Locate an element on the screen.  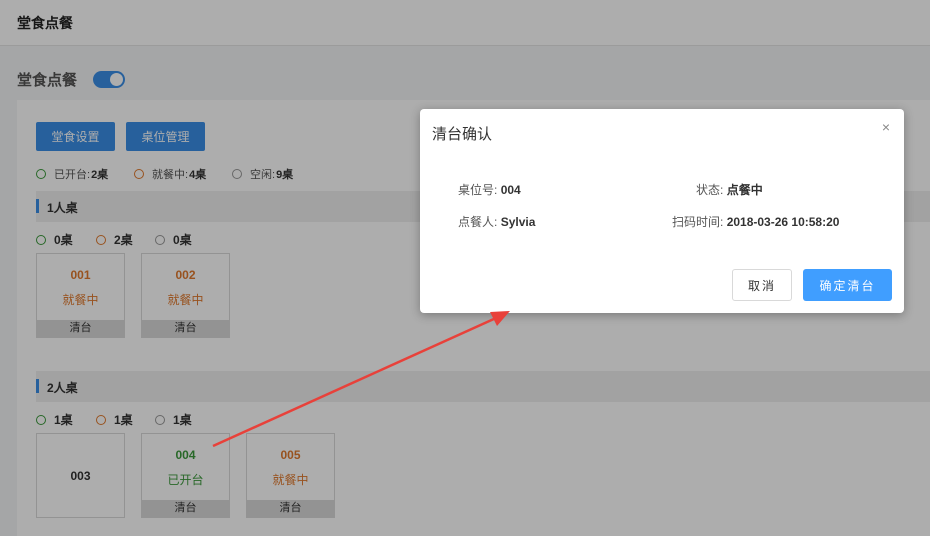
table-no-value: 004 is located at coordinates (510, 190).